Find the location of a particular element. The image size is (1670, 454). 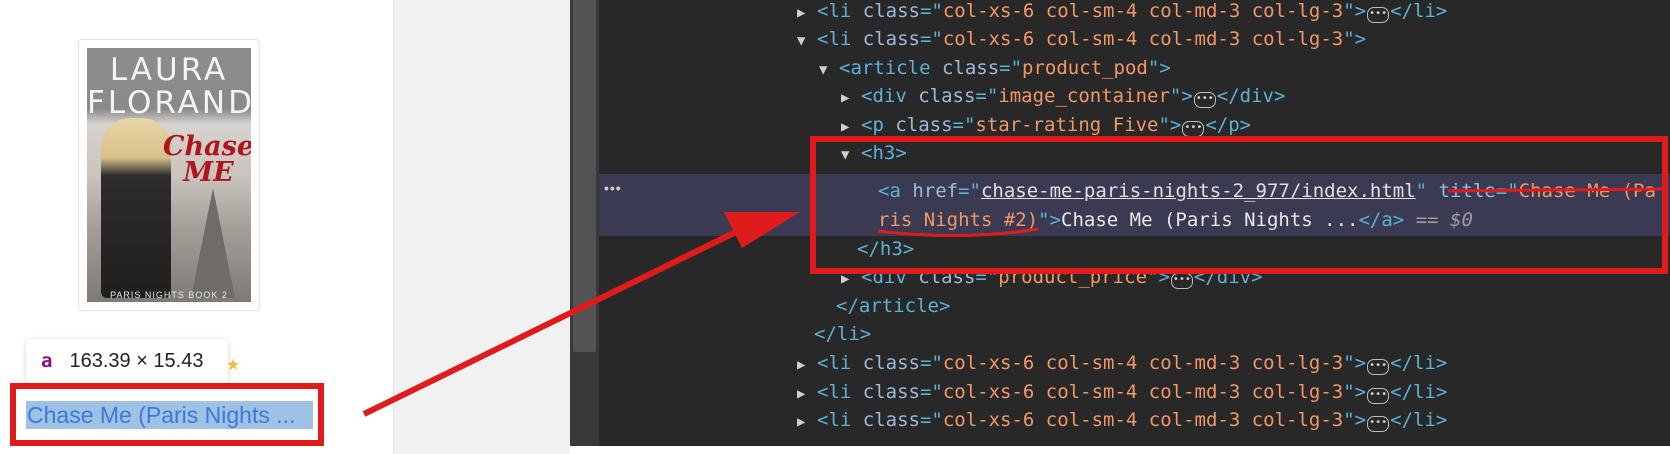

annotation-underline-title is located at coordinates (1558, 190).